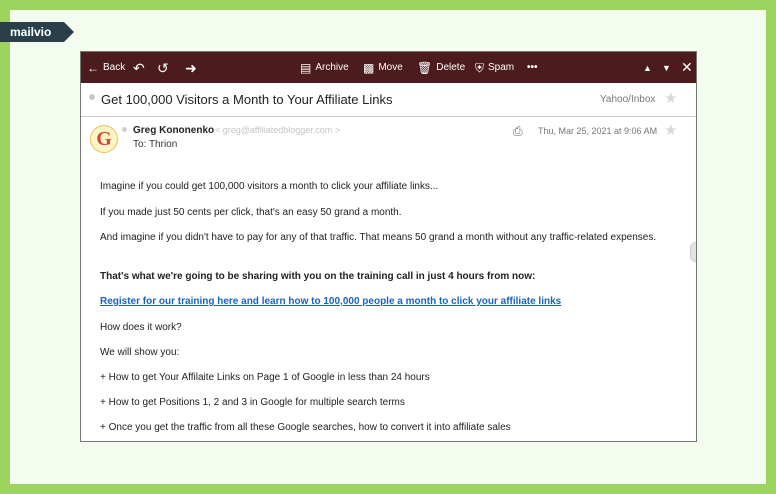 The height and width of the screenshot is (494, 776). What do you see at coordinates (31, 32) in the screenshot?
I see `brand-name: mailvio` at bounding box center [31, 32].